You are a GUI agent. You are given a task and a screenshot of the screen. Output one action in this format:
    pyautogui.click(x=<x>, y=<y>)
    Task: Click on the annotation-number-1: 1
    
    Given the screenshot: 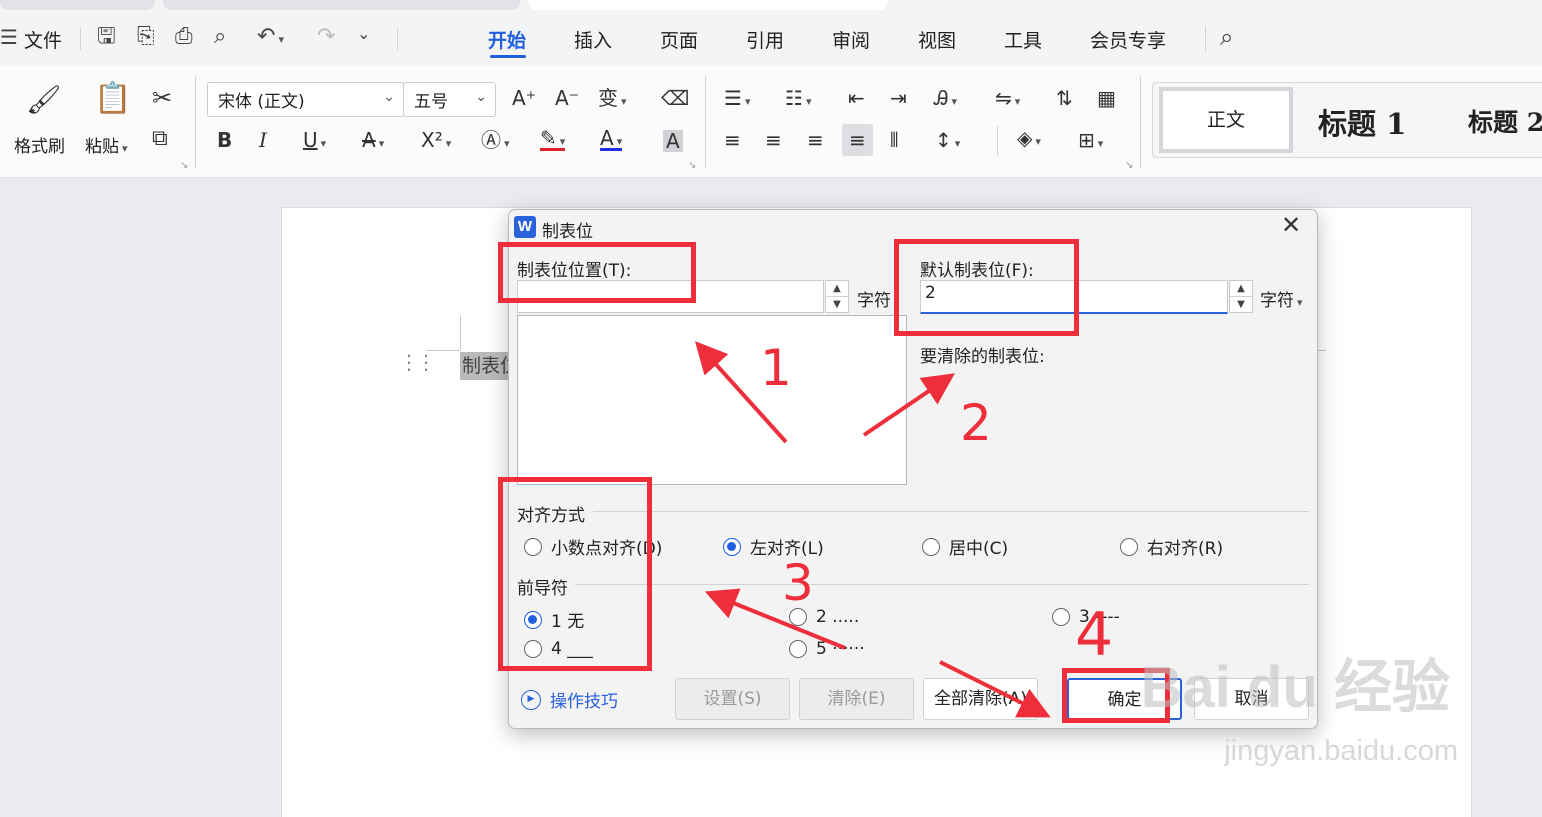 What is the action you would take?
    pyautogui.click(x=776, y=368)
    